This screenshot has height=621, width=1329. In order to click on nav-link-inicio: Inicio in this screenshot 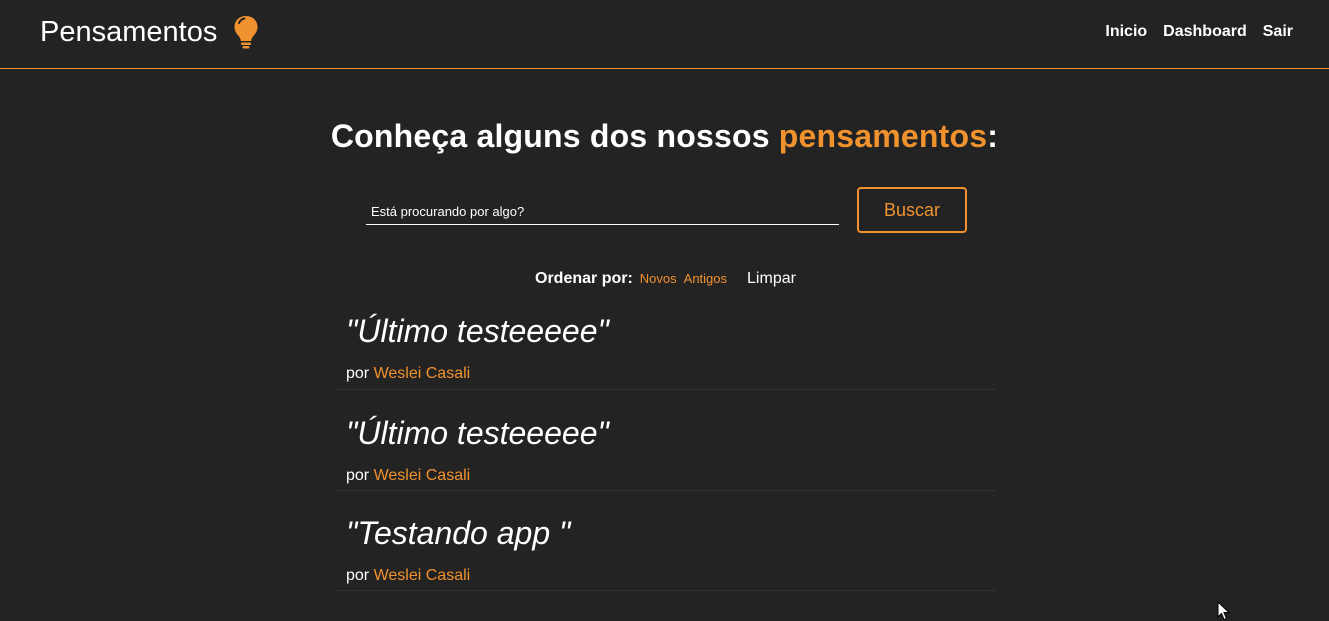, I will do `click(1126, 32)`.